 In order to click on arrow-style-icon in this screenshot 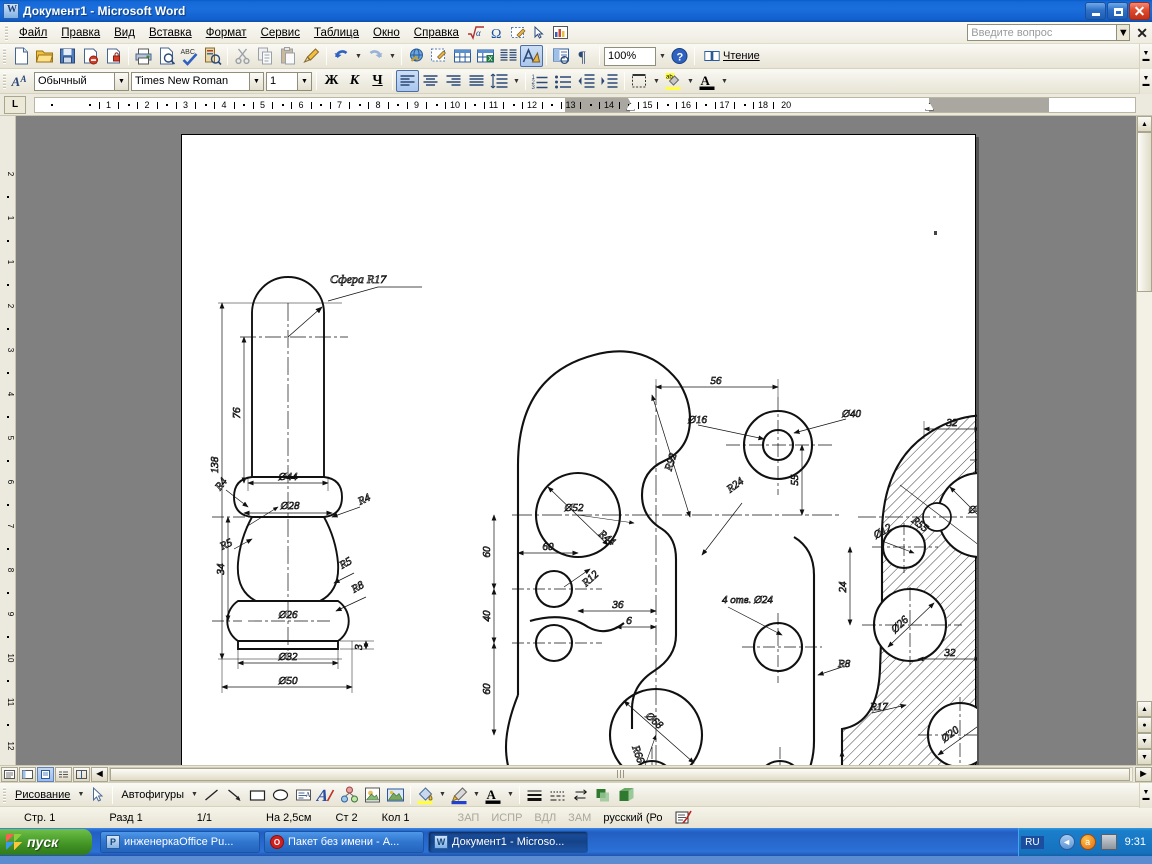, I will do `click(580, 795)`.